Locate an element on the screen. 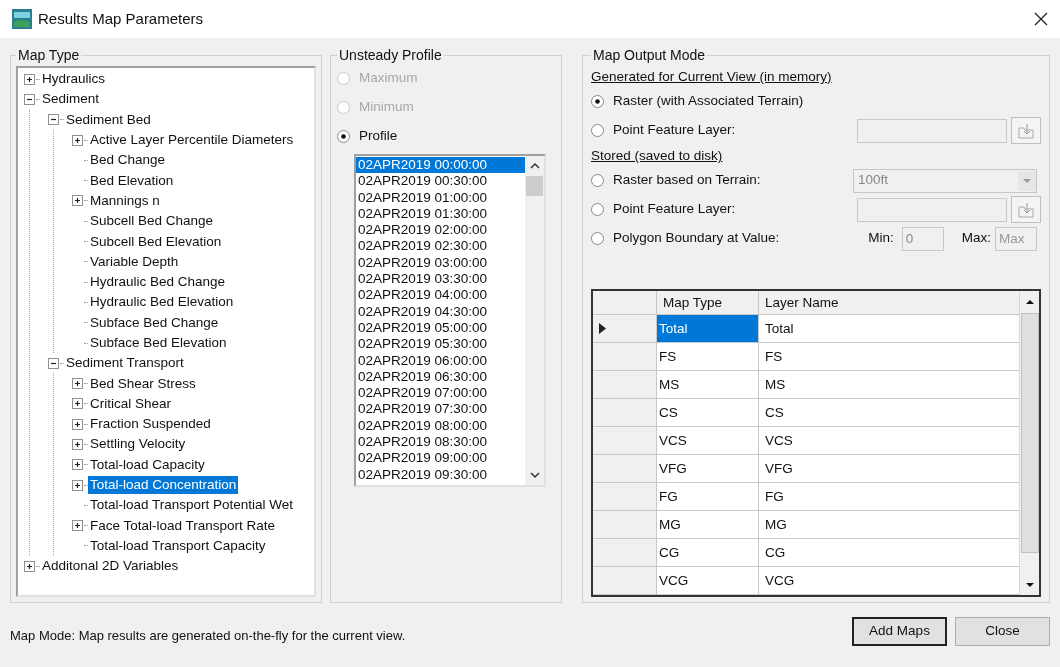 The width and height of the screenshot is (1060, 667). tree-item: Sediment Transport is located at coordinates (125, 363).